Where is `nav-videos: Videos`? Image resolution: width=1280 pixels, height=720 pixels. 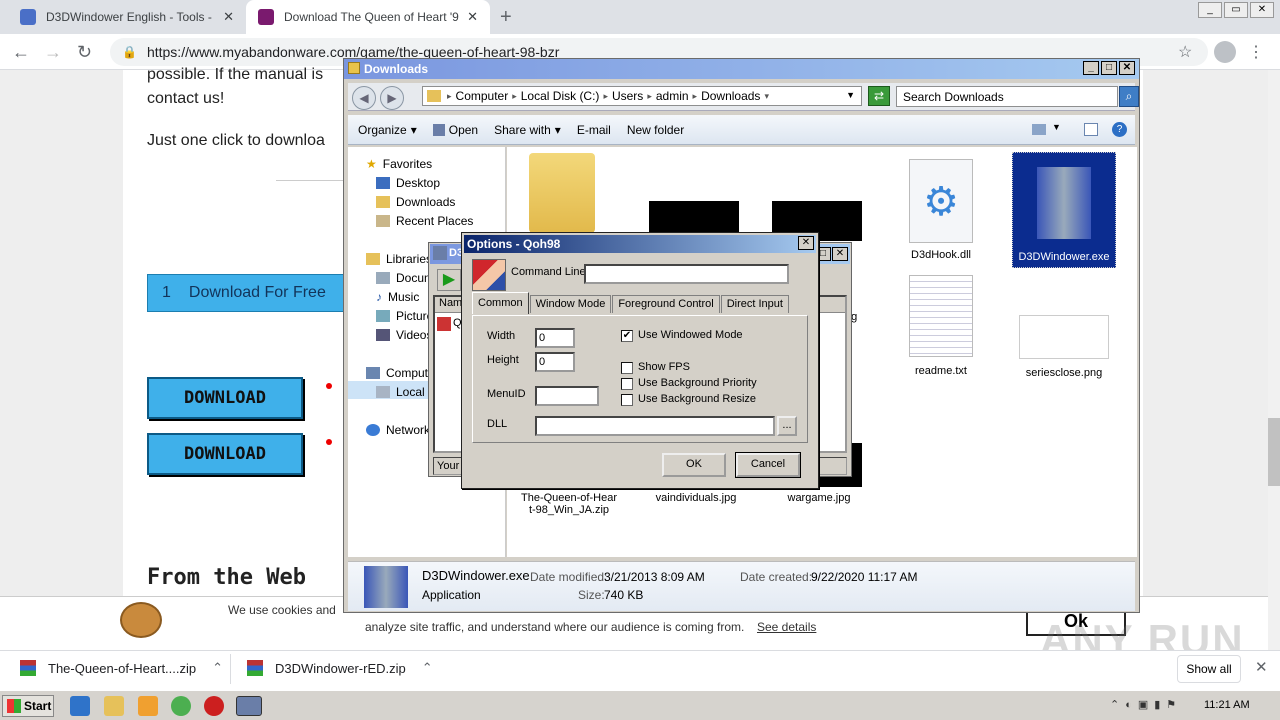 nav-videos: Videos is located at coordinates (404, 335).